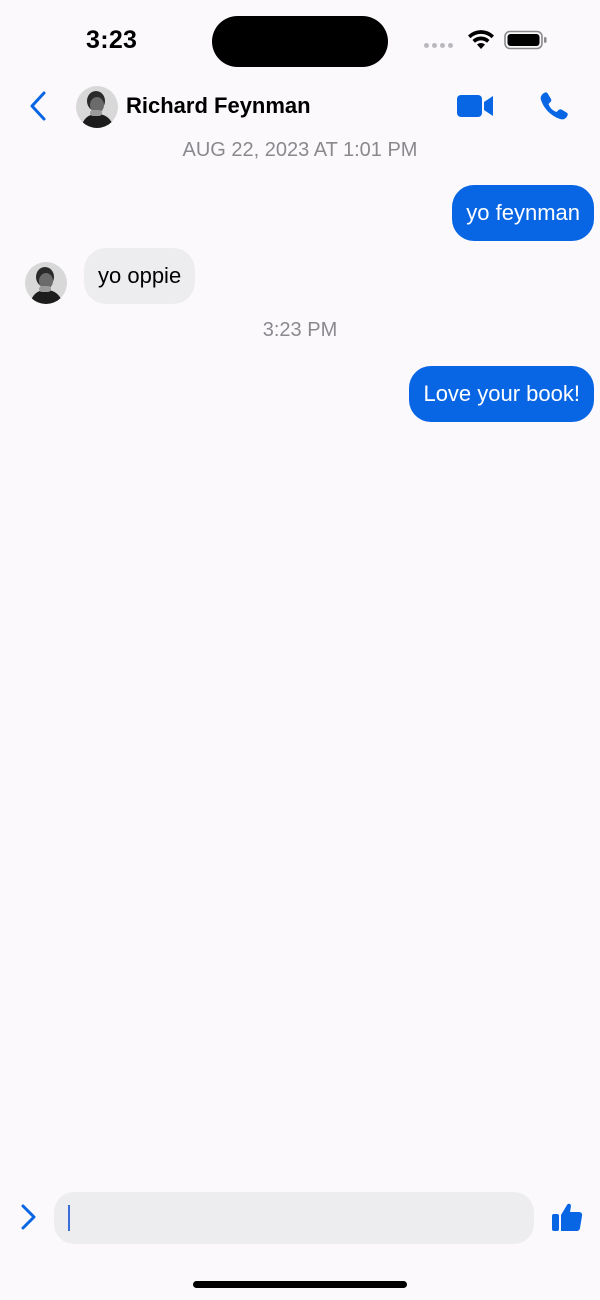 The width and height of the screenshot is (600, 1300). What do you see at coordinates (112, 40) in the screenshot?
I see `status-time: 3:23` at bounding box center [112, 40].